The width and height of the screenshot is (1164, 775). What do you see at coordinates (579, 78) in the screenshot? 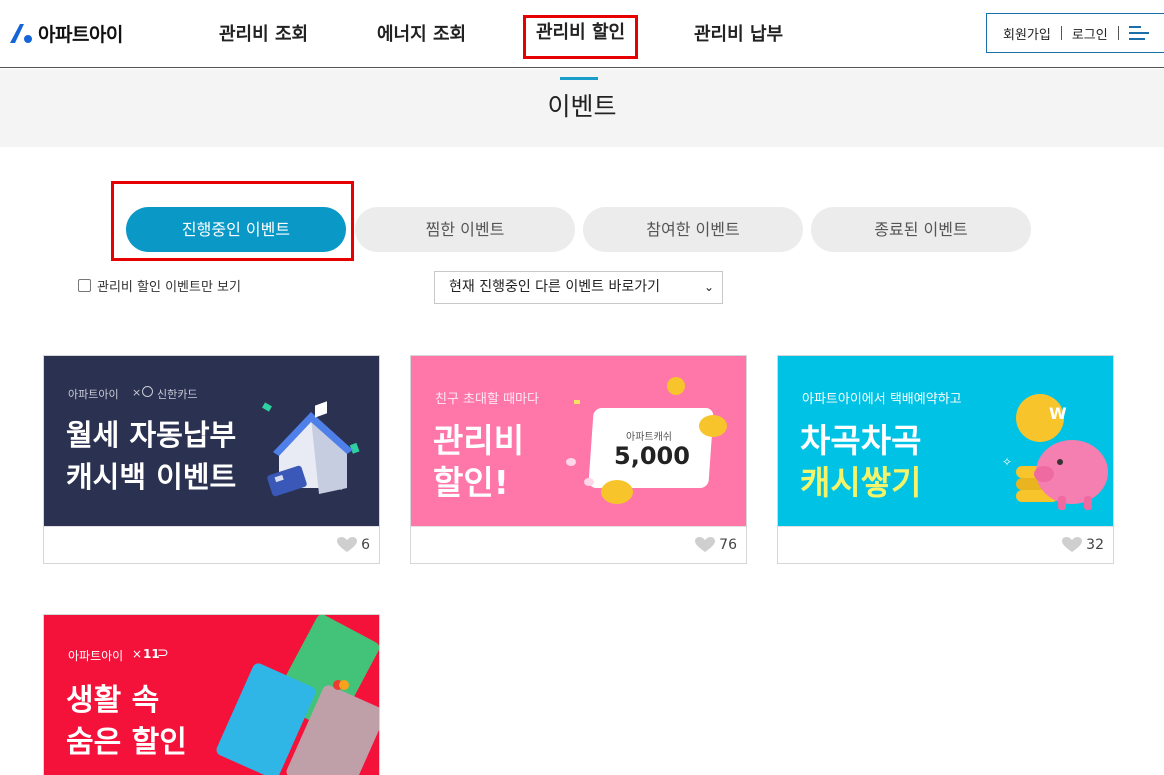
I see `title-accent-bar` at bounding box center [579, 78].